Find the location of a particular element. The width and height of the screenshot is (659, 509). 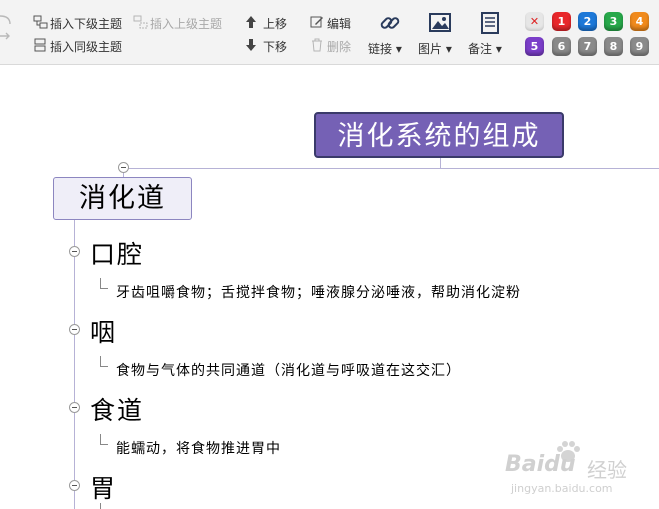

undo-redo-group is located at coordinates (7, 30).